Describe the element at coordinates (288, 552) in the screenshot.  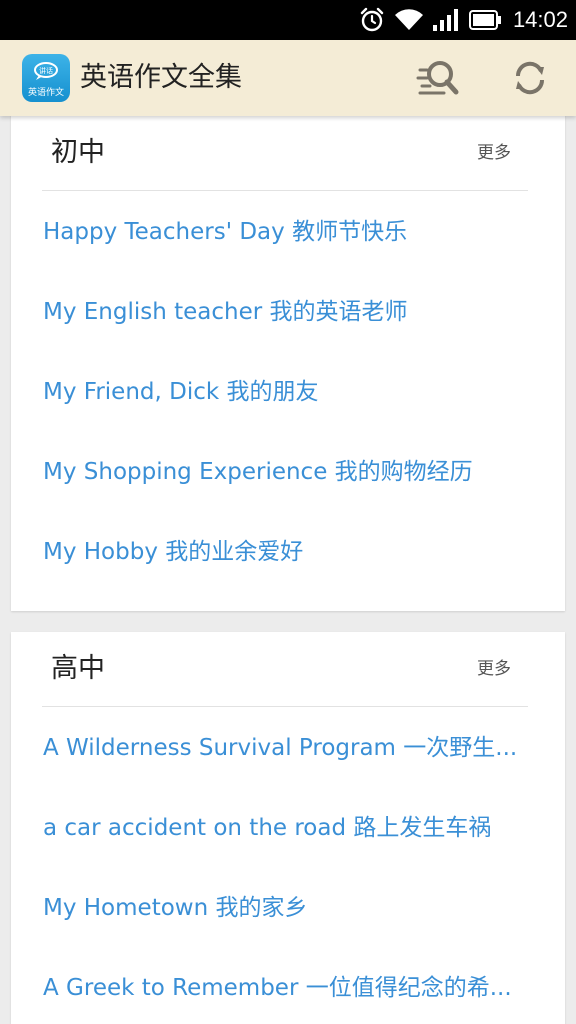
I see `article-item: My Hobby 我的业余爱好` at that location.